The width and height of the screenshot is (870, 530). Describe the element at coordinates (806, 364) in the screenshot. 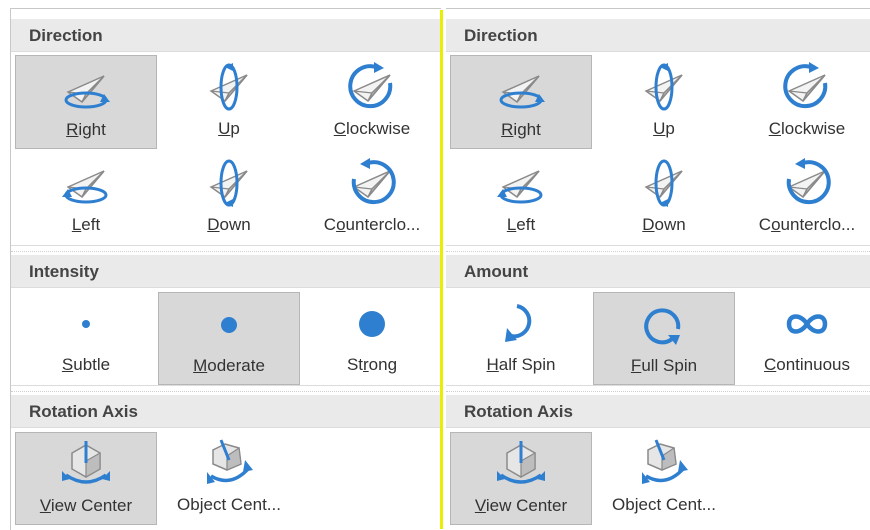

I see `option-label: Continuous` at that location.